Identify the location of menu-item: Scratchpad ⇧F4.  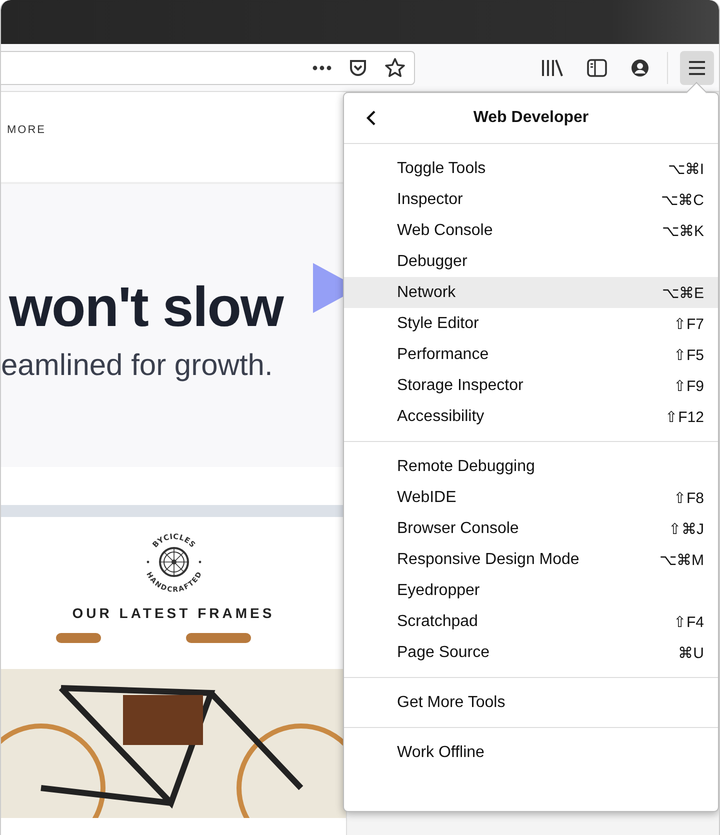
(531, 621).